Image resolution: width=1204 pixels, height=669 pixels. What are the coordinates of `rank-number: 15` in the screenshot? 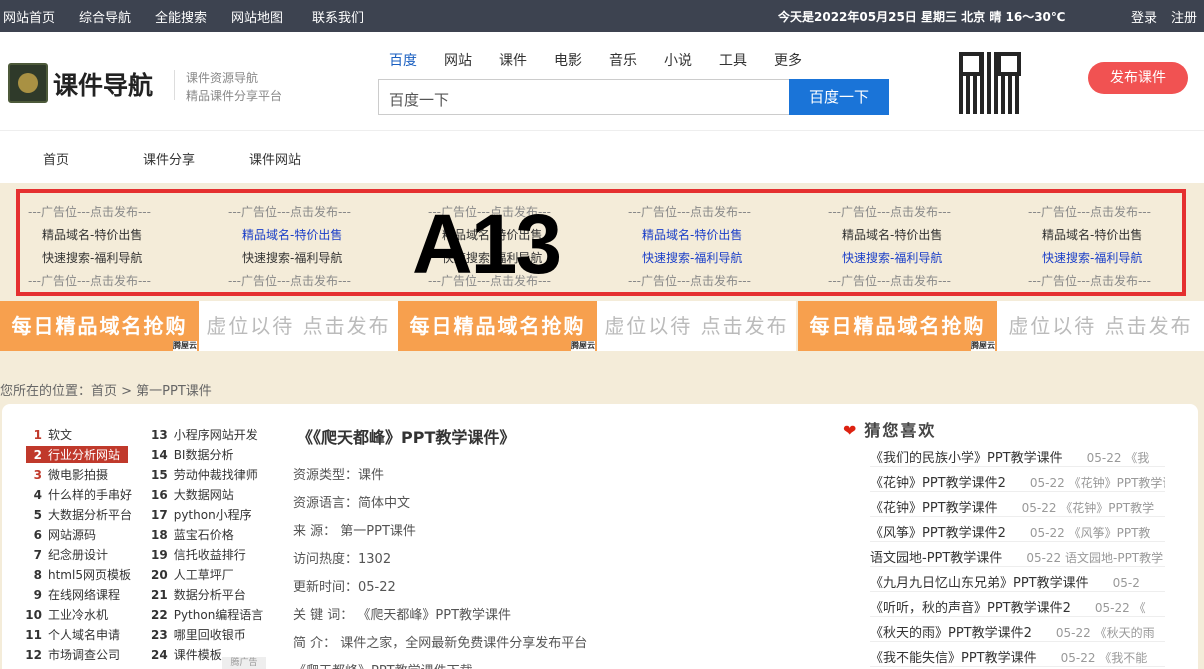 It's located at (159, 475).